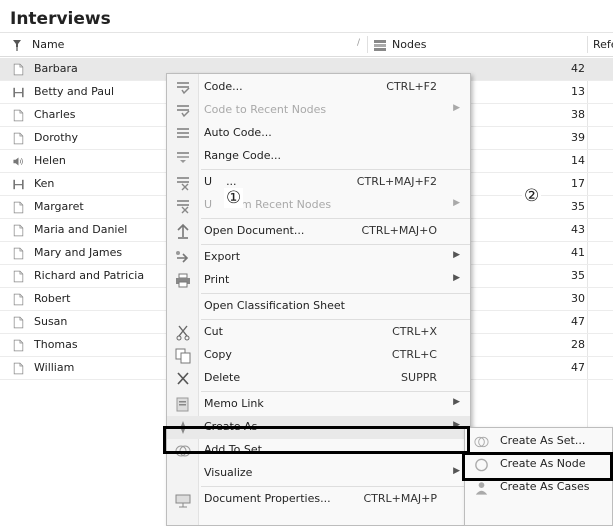  I want to click on column-nodes: Nodes, so click(409, 44).